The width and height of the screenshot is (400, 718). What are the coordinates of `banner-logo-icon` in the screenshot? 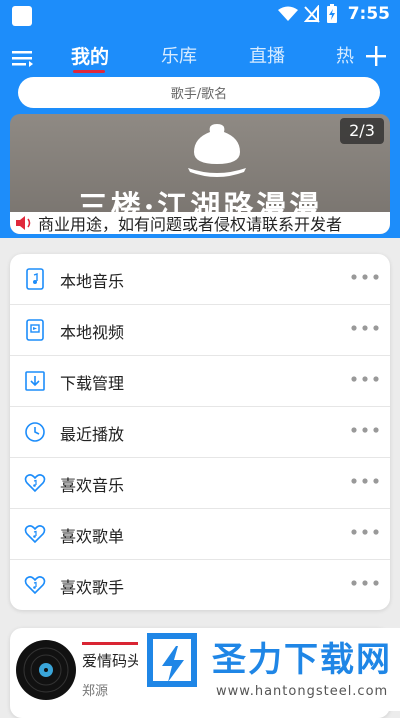 It's located at (217, 150).